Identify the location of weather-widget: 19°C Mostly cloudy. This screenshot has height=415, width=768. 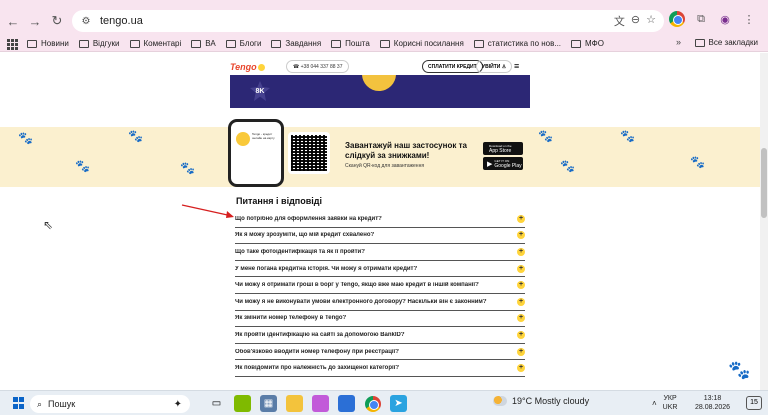
(541, 401).